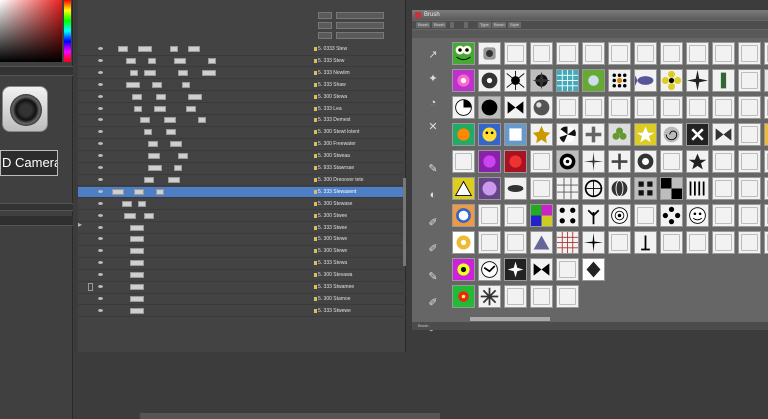  What do you see at coordinates (242, 98) in the screenshot?
I see `timeline-layer-row: 5. 300 Stewa` at bounding box center [242, 98].